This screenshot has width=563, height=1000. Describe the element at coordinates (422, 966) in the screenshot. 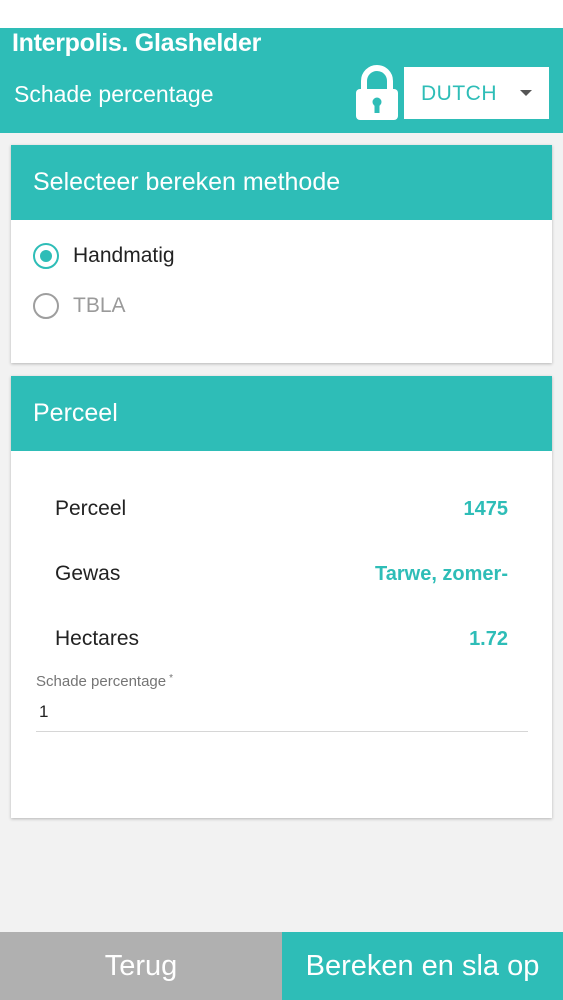

I see `calculate-save-button: Bereken en sla op` at that location.